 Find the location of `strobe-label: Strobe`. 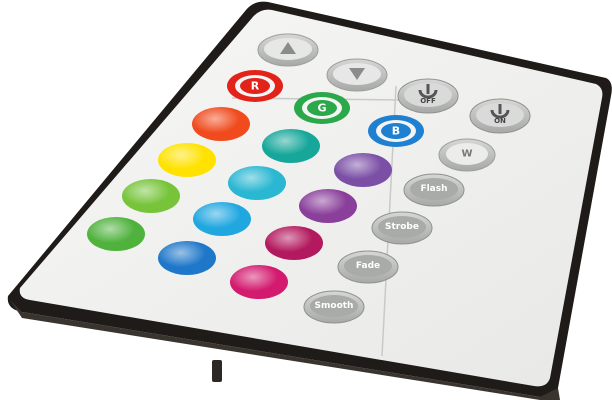

strobe-label: Strobe is located at coordinates (402, 227).